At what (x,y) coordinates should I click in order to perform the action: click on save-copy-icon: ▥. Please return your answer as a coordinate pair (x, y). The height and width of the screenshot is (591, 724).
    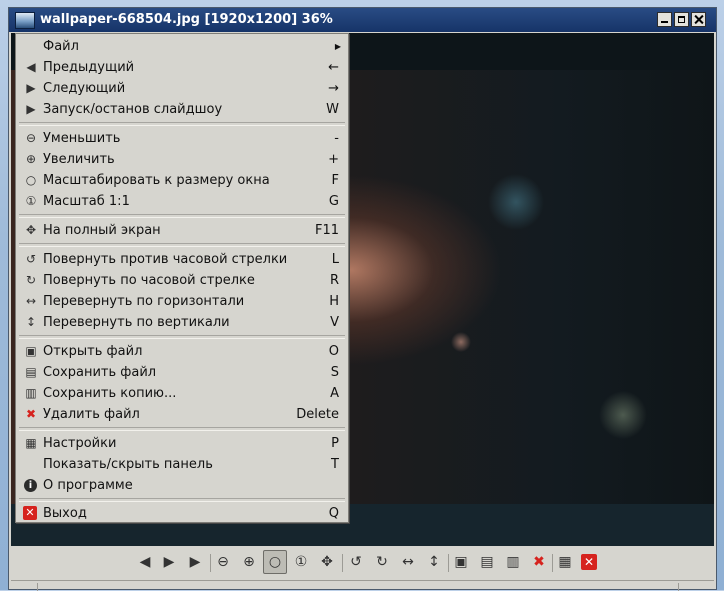
    Looking at the image, I should click on (513, 562).